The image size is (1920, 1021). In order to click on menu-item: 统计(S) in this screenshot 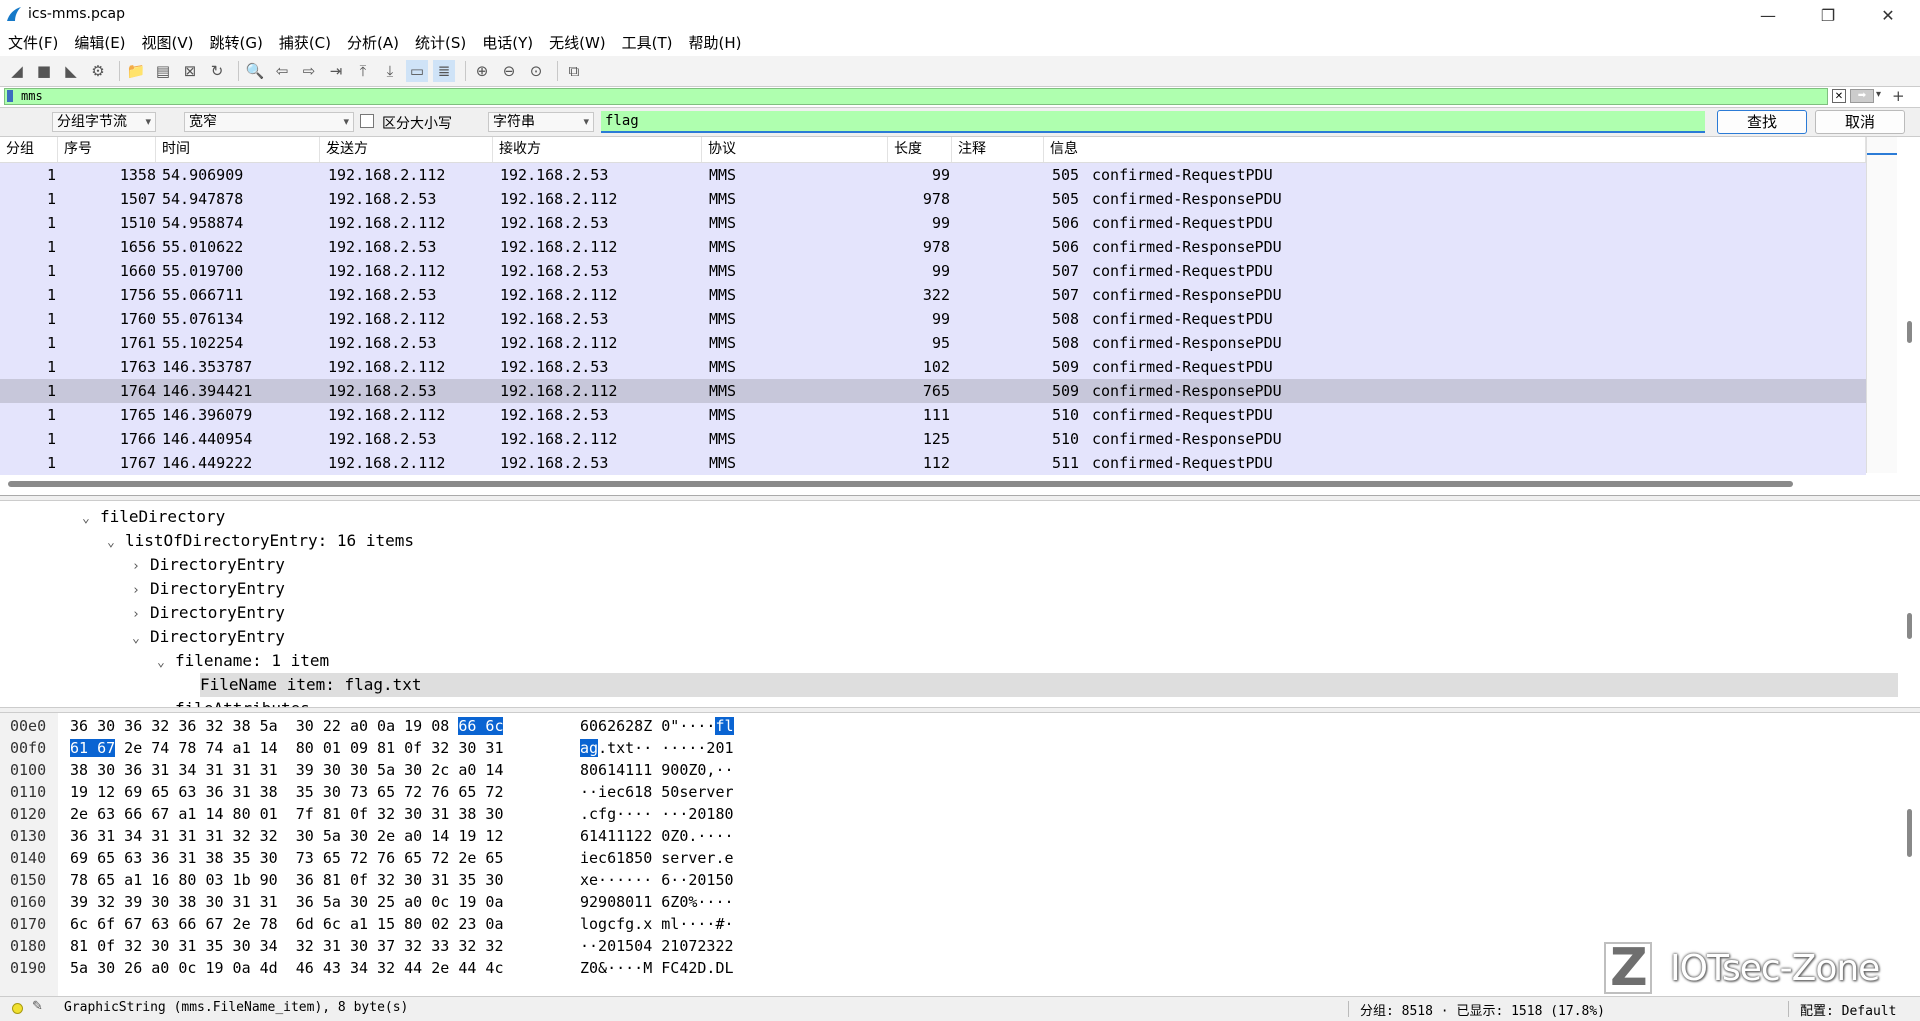, I will do `click(440, 43)`.